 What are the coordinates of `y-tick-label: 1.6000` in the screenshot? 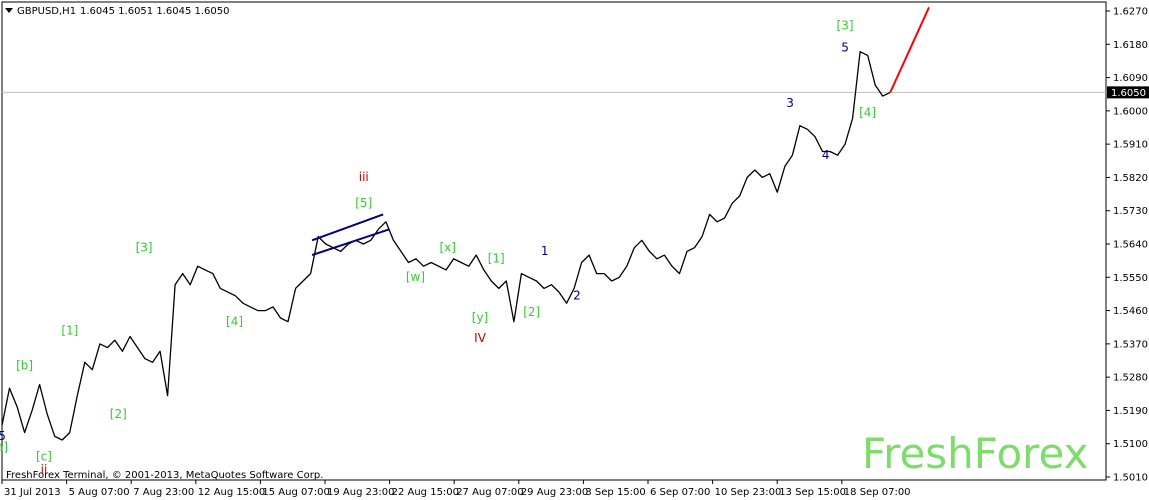 It's located at (1130, 111).